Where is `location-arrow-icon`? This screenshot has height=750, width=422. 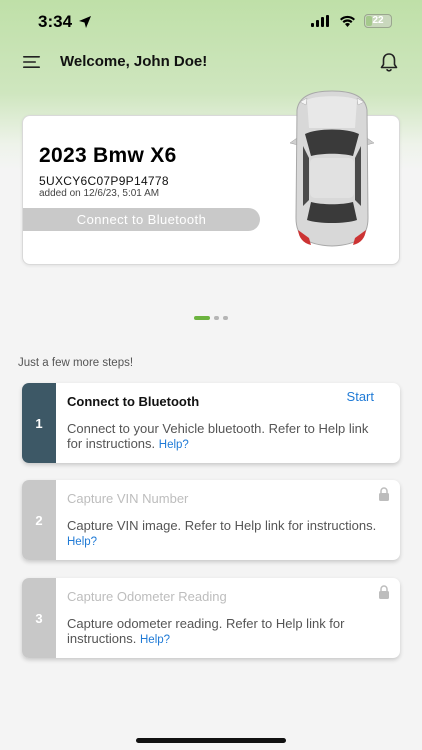
location-arrow-icon is located at coordinates (85, 22).